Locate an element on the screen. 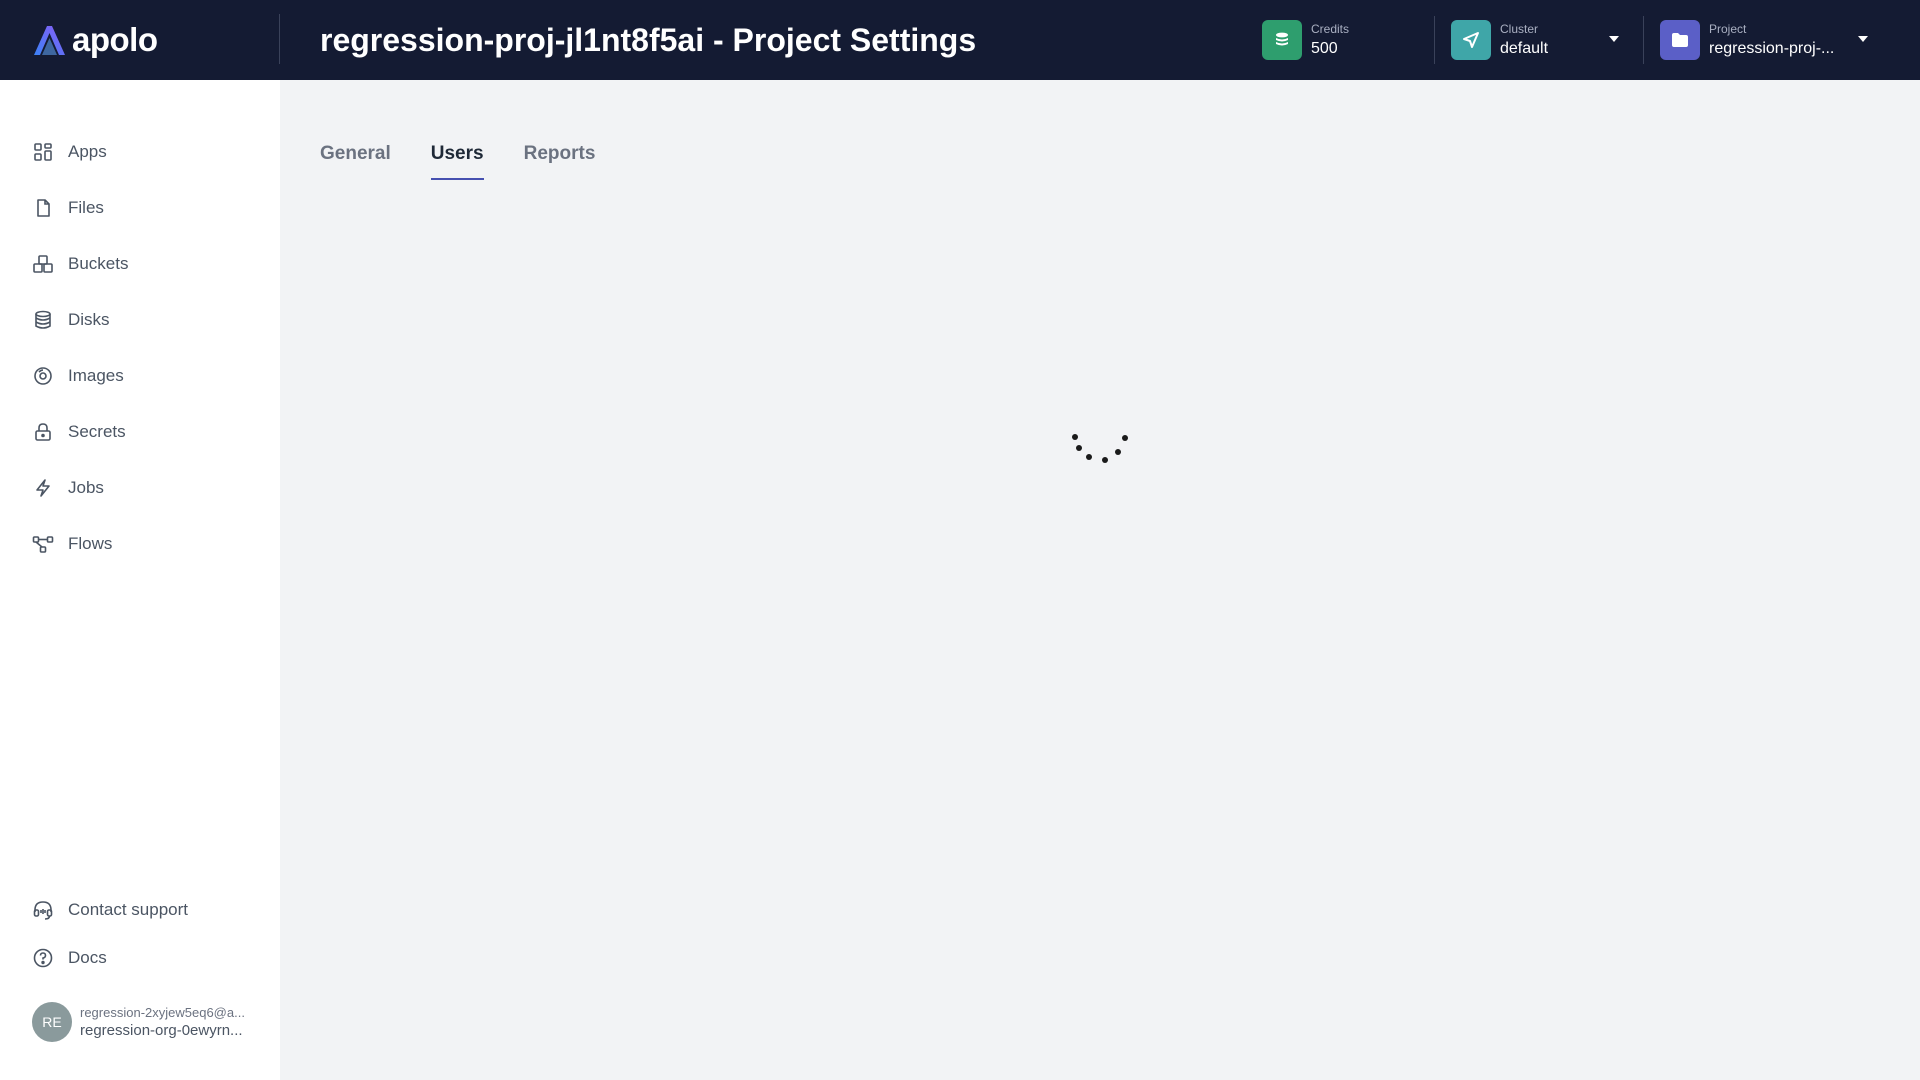 The height and width of the screenshot is (1080, 1920). database-icon is located at coordinates (43, 320).